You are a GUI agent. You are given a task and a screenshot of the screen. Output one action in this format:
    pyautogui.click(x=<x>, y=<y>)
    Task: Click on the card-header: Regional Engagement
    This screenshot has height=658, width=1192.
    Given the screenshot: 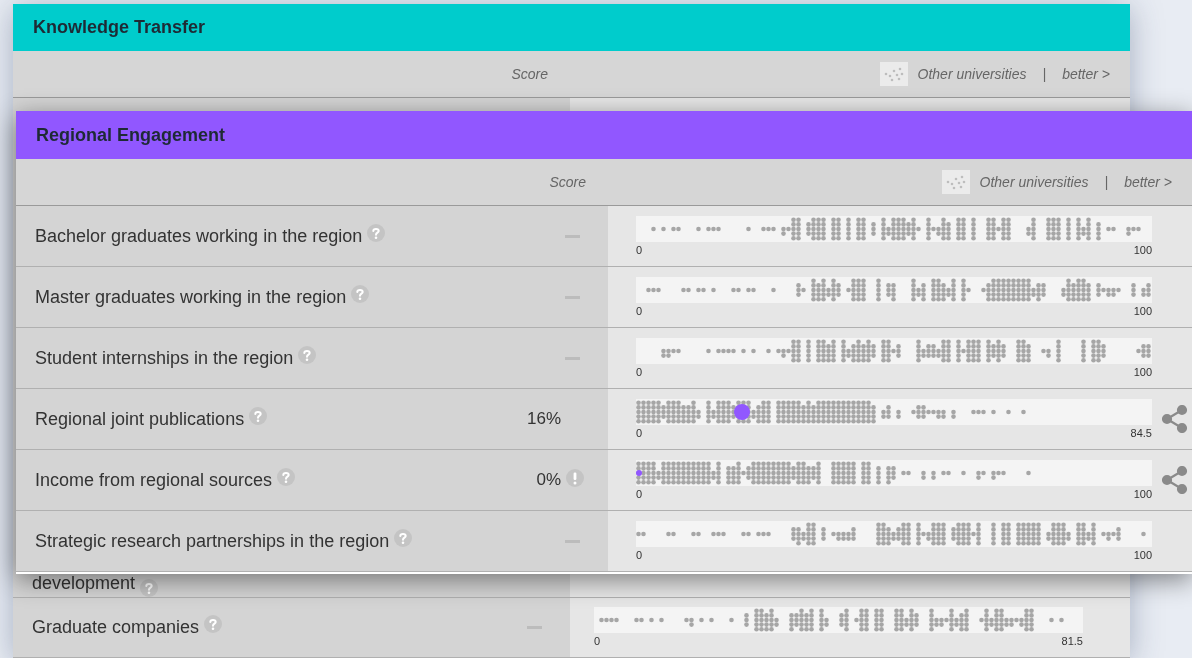 What is the action you would take?
    pyautogui.click(x=604, y=135)
    